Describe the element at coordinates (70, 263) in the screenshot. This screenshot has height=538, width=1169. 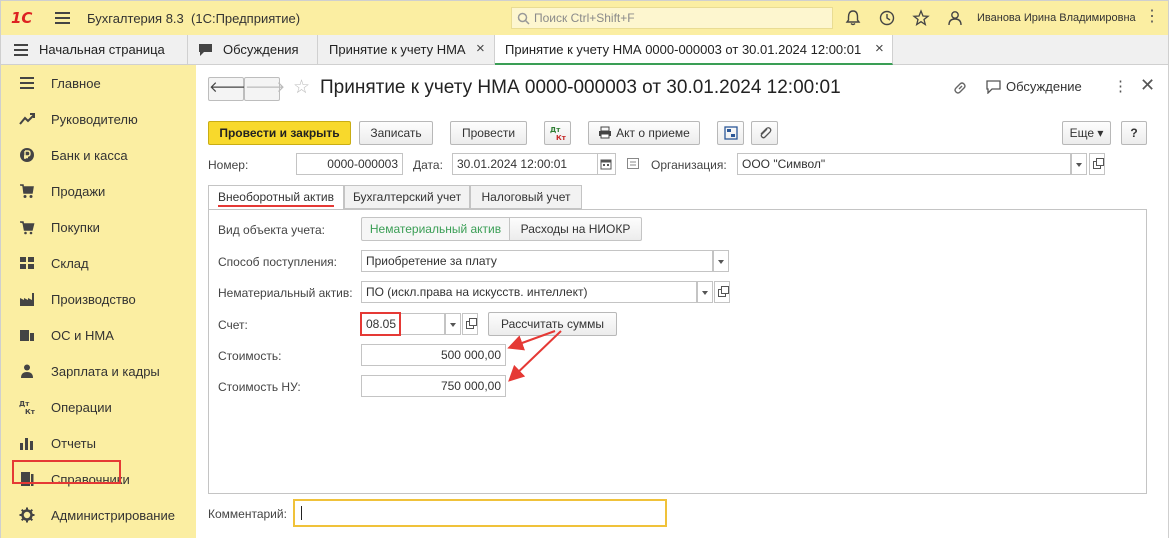
I see `sidebar-item-label: Склад` at that location.